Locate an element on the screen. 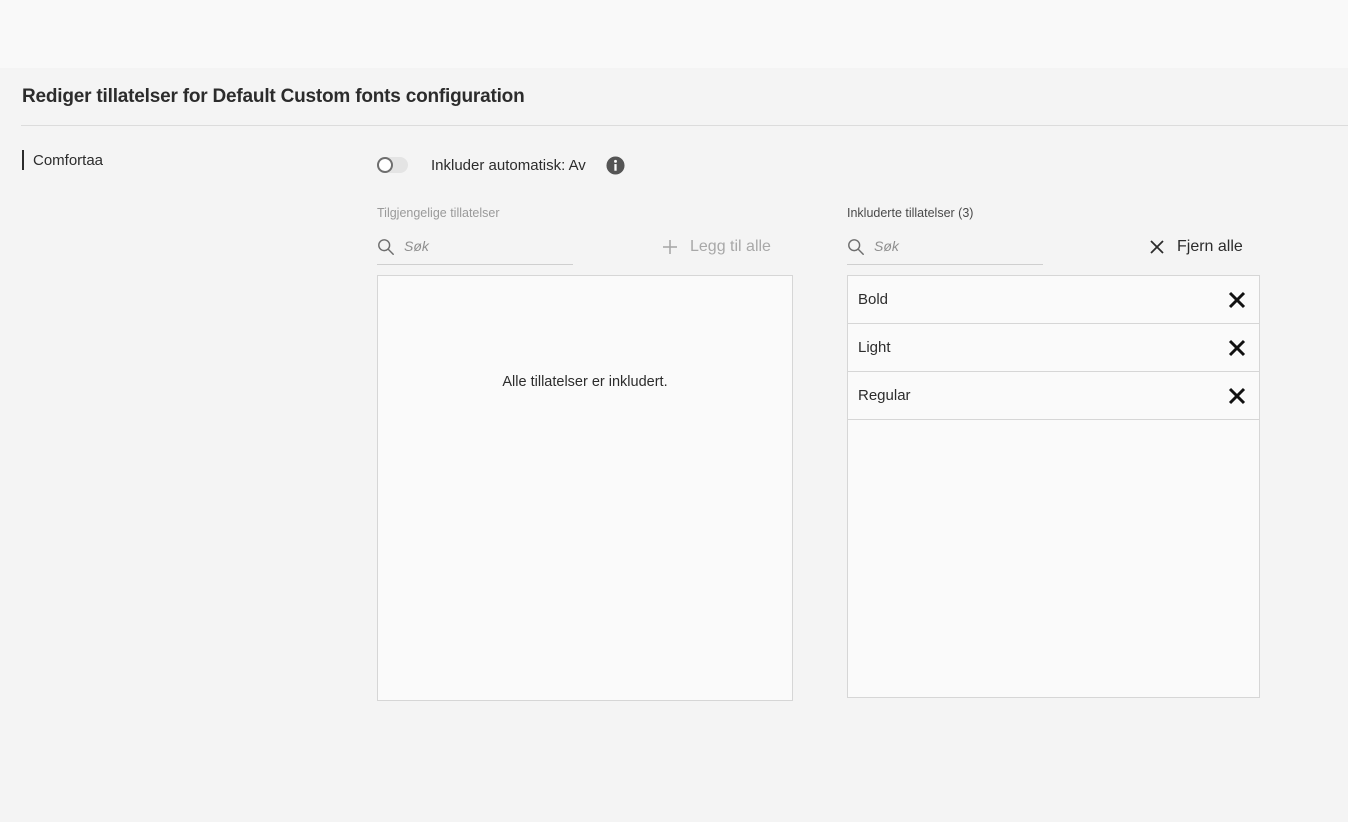  list-item: Light is located at coordinates (1053, 348).